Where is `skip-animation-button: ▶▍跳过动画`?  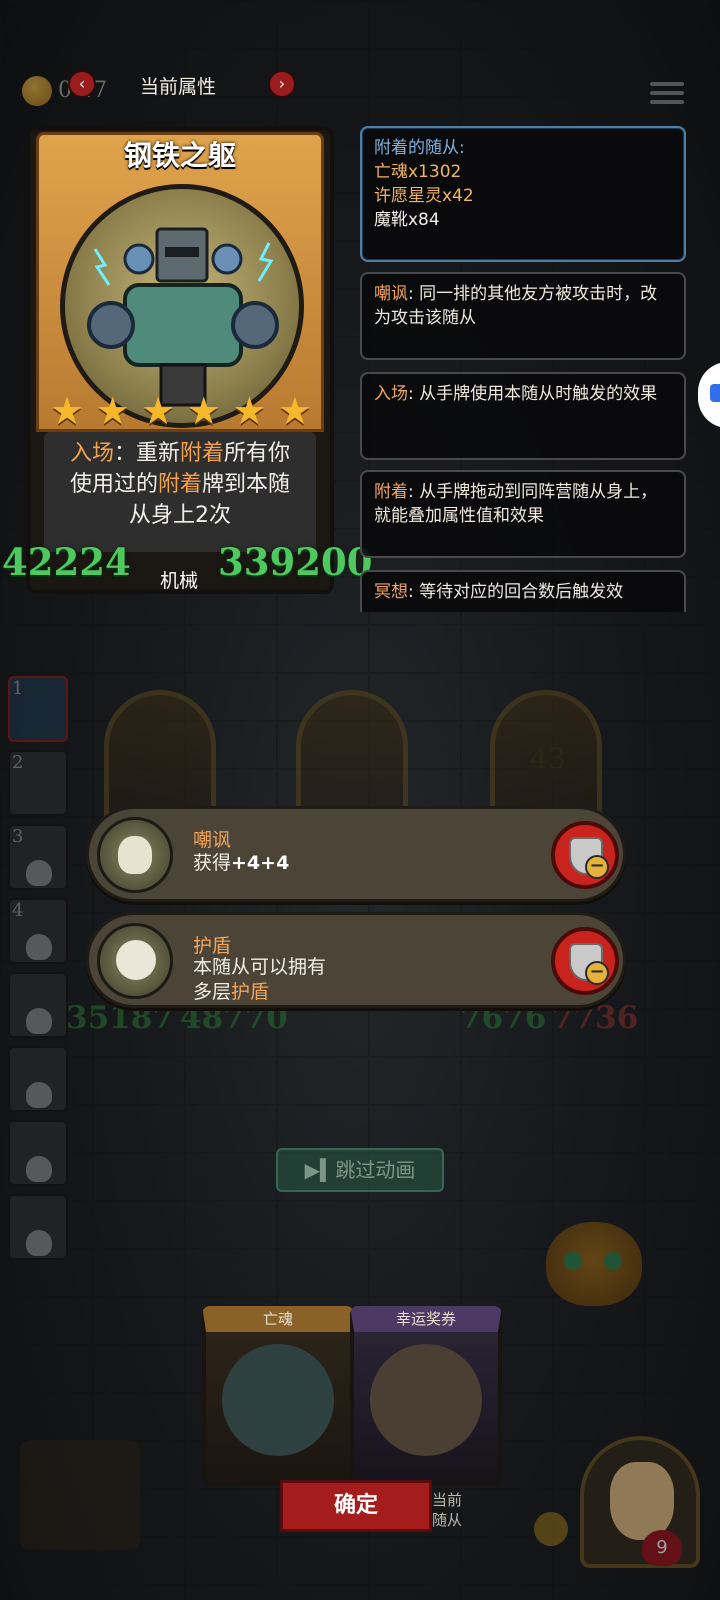
skip-animation-button: ▶▍跳过动画 is located at coordinates (360, 1170).